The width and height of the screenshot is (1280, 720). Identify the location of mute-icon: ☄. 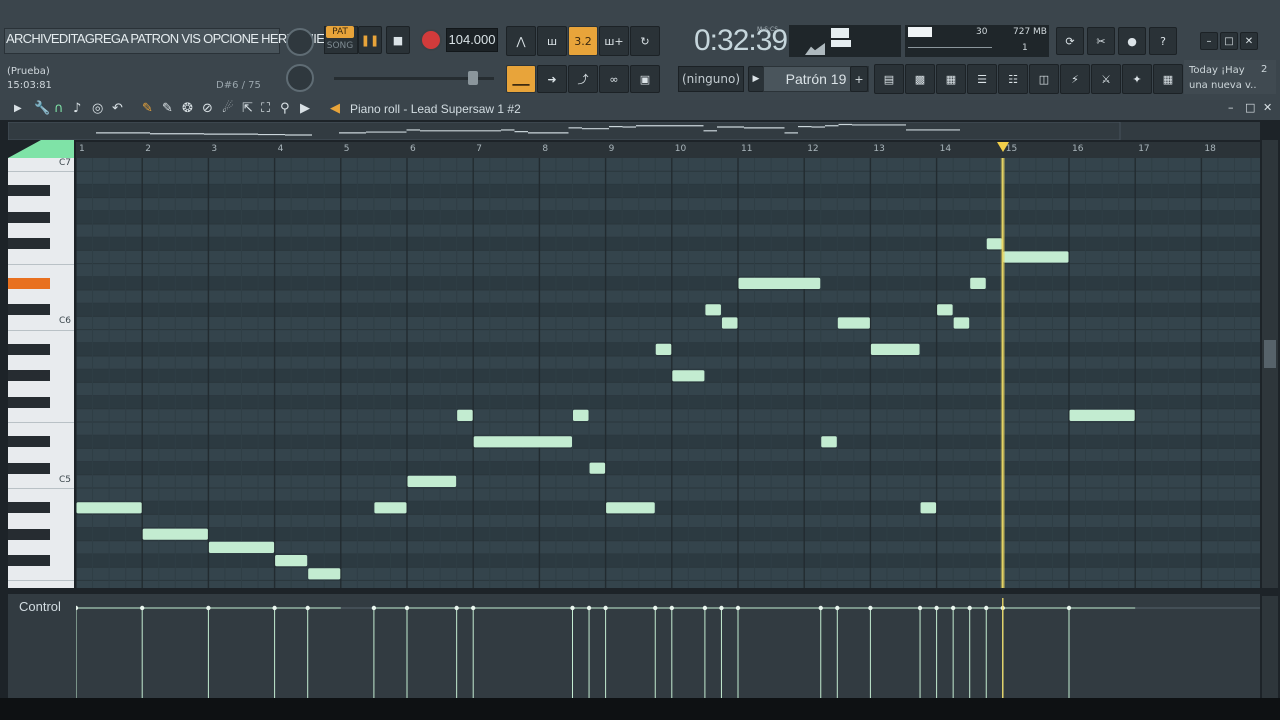
(228, 108).